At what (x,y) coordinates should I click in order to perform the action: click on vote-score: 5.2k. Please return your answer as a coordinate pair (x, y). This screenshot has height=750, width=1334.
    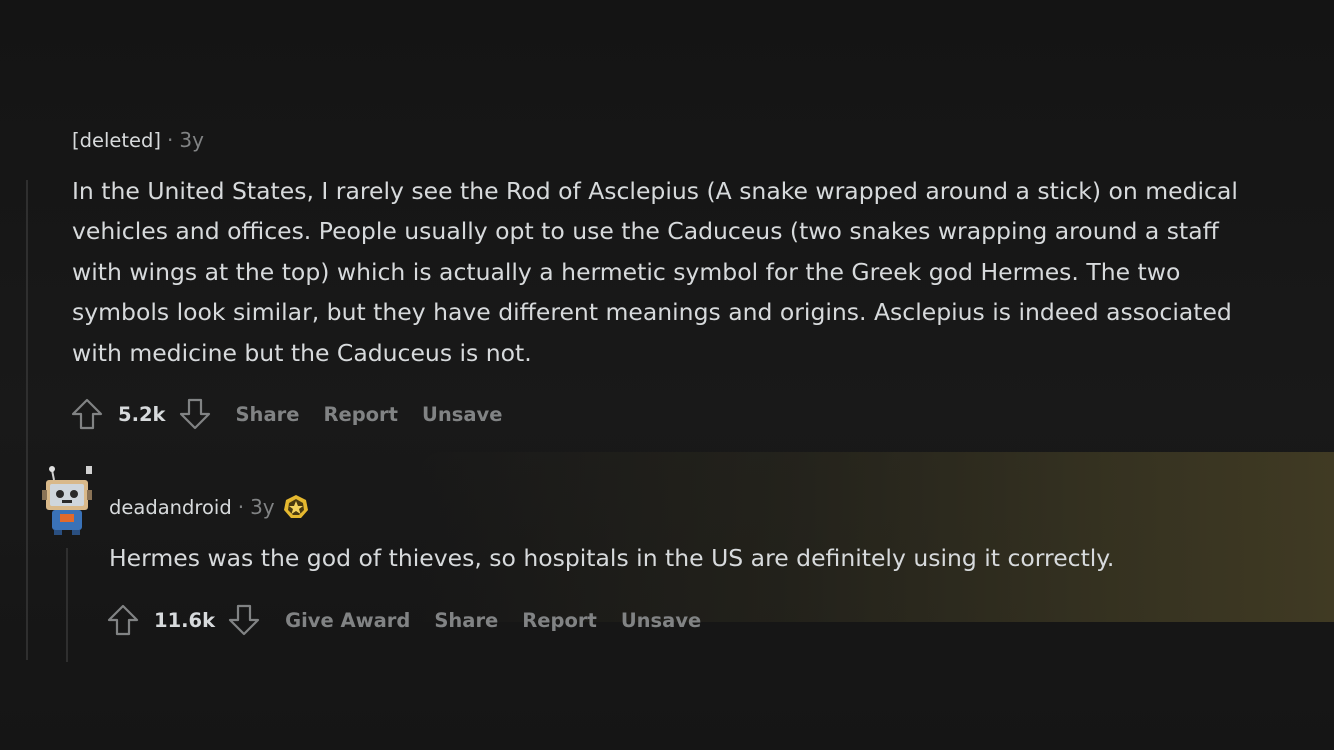
    Looking at the image, I should click on (142, 414).